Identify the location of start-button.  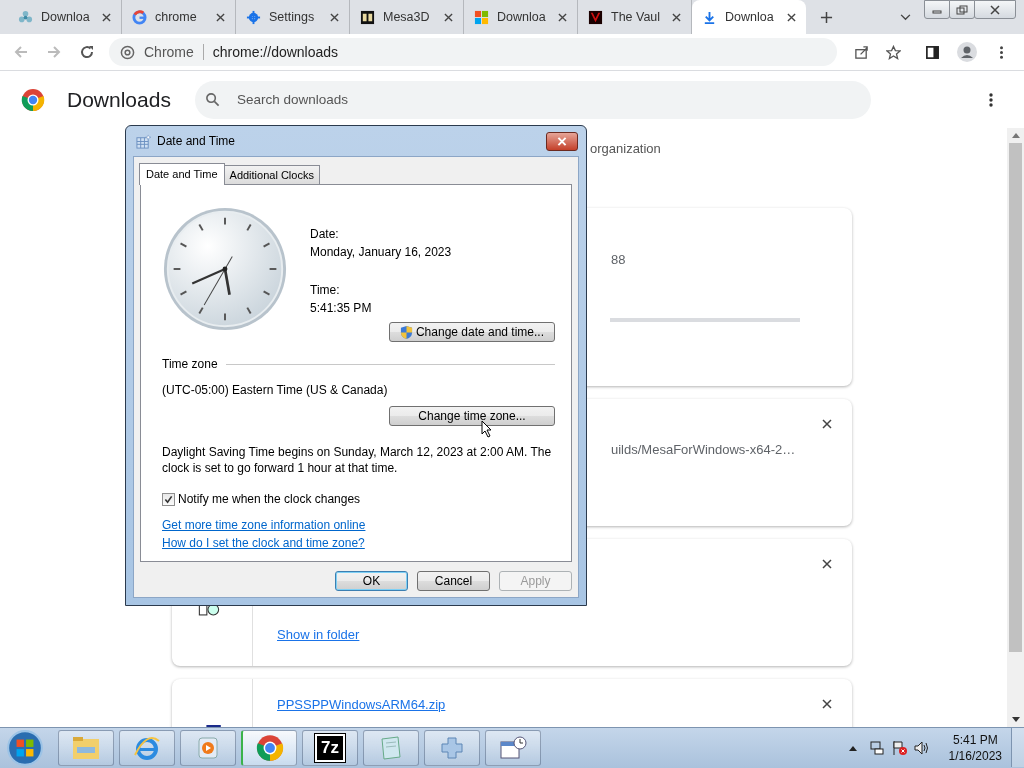
(25, 748).